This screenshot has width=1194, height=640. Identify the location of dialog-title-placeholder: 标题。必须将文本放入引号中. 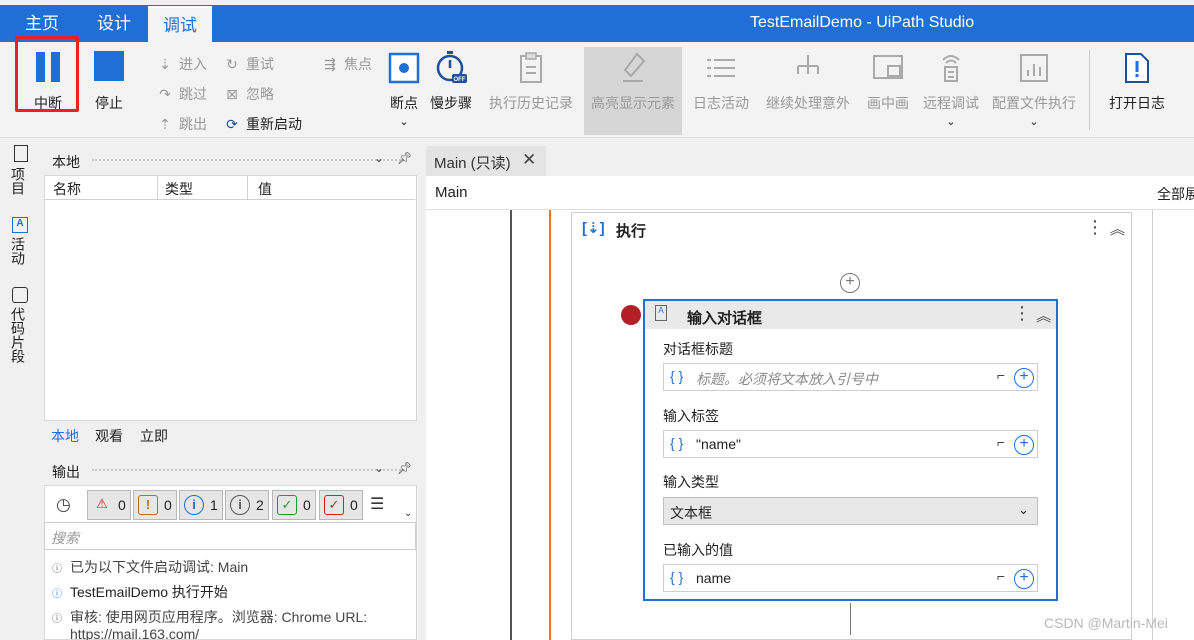
(787, 379).